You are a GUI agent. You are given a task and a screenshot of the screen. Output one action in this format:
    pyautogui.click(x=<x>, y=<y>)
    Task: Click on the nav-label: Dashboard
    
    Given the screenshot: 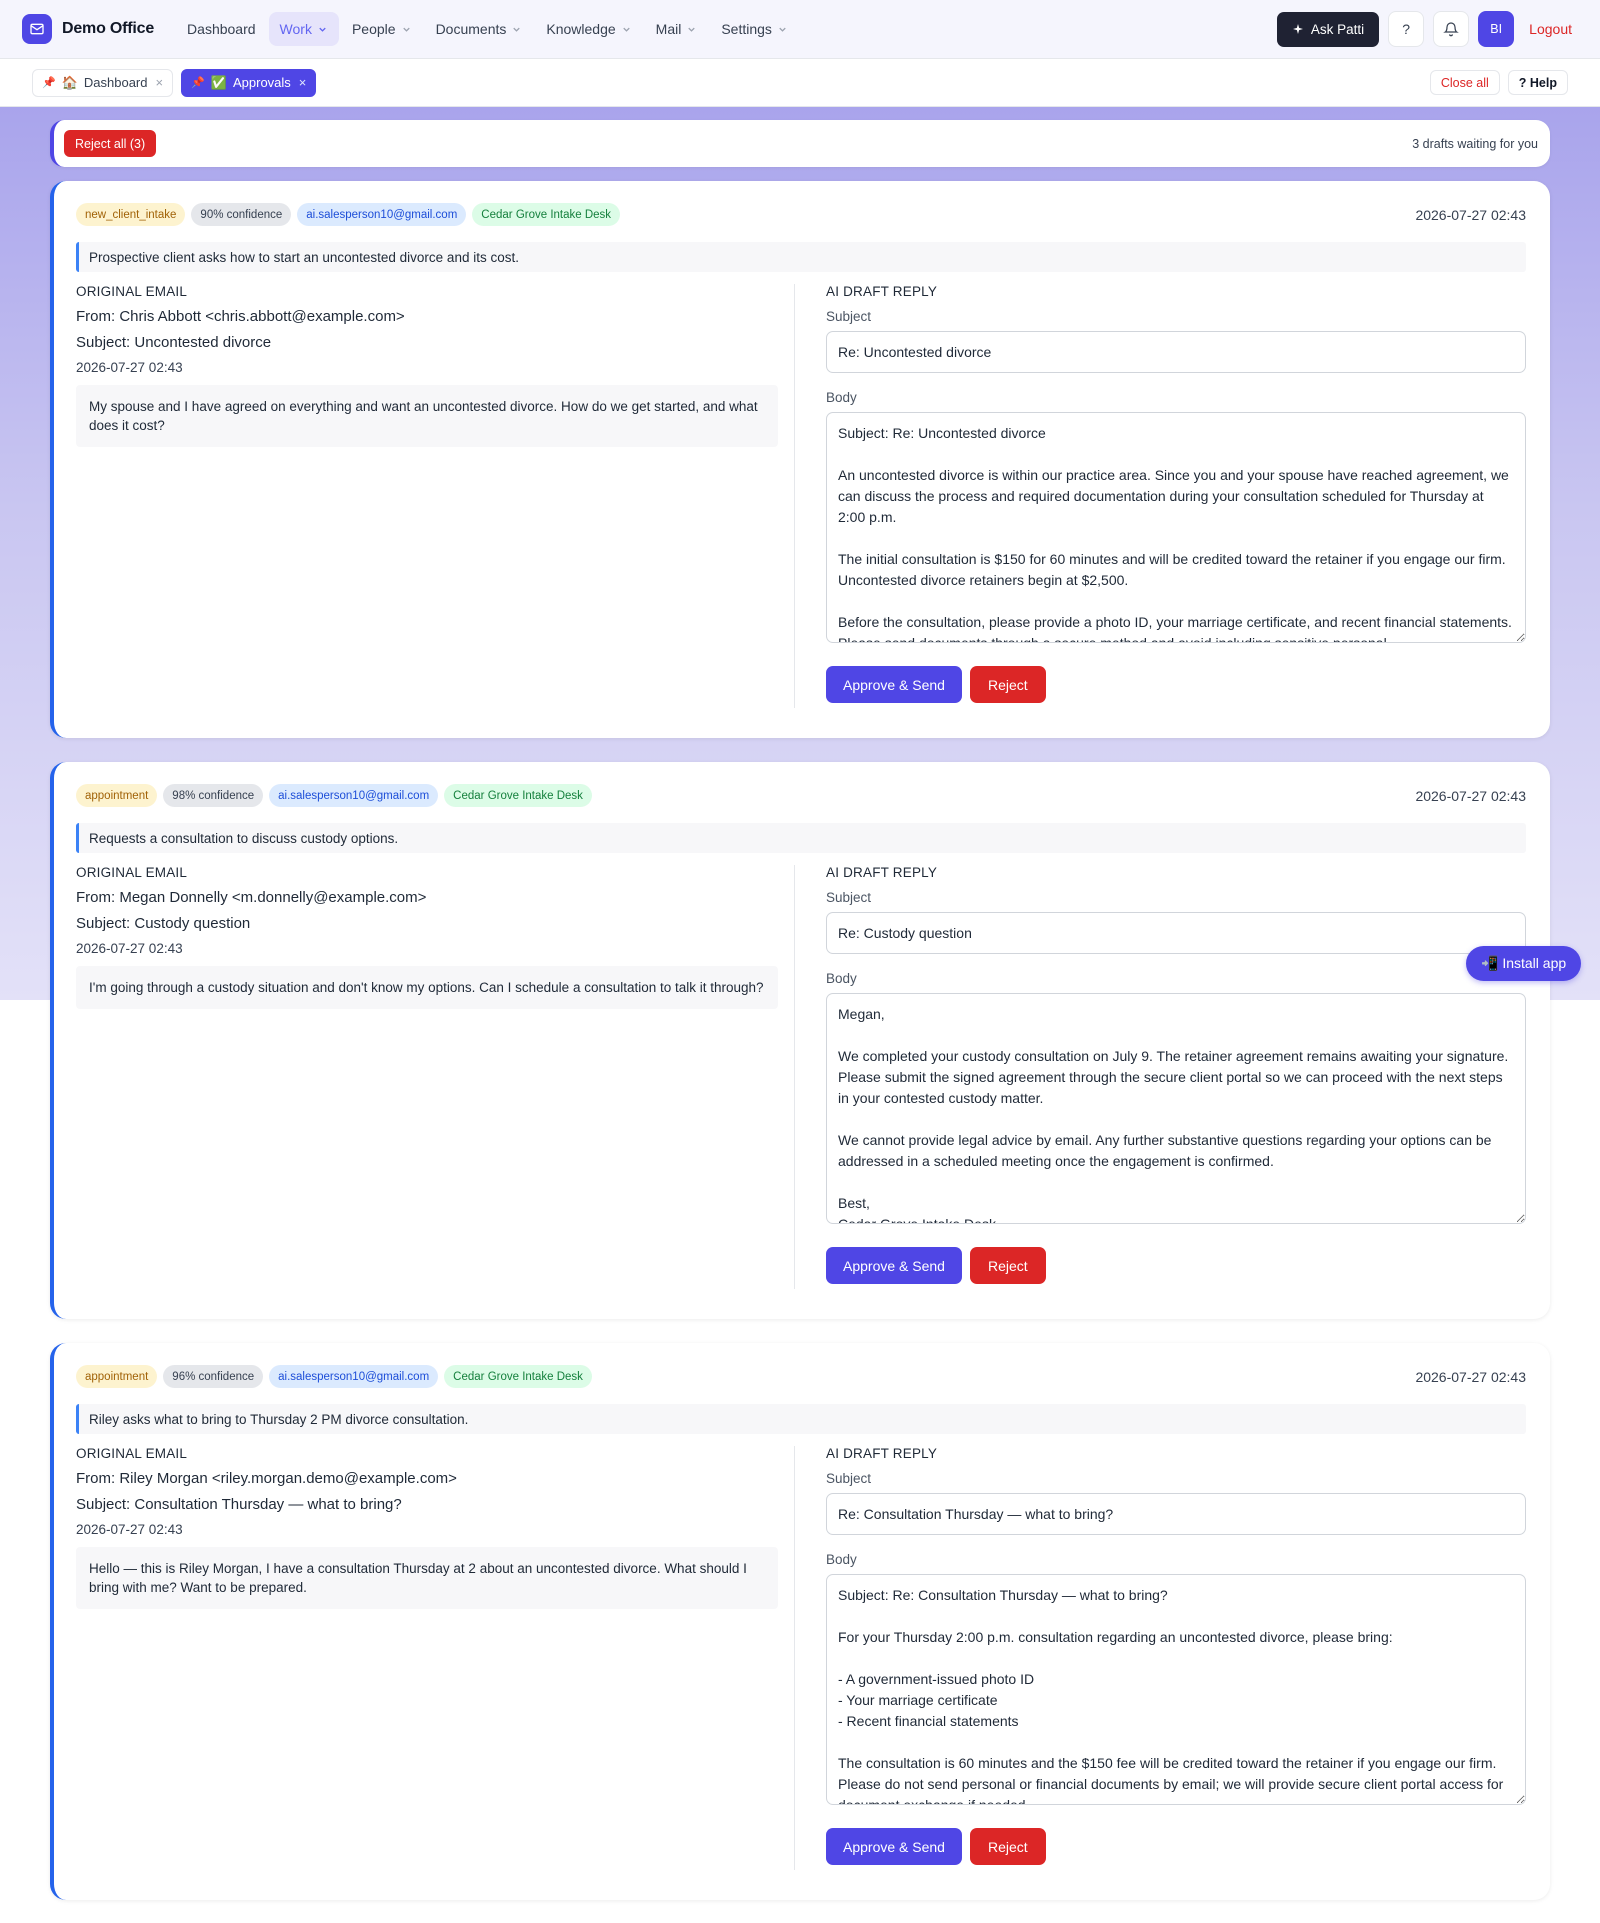 What is the action you would take?
    pyautogui.click(x=221, y=29)
    